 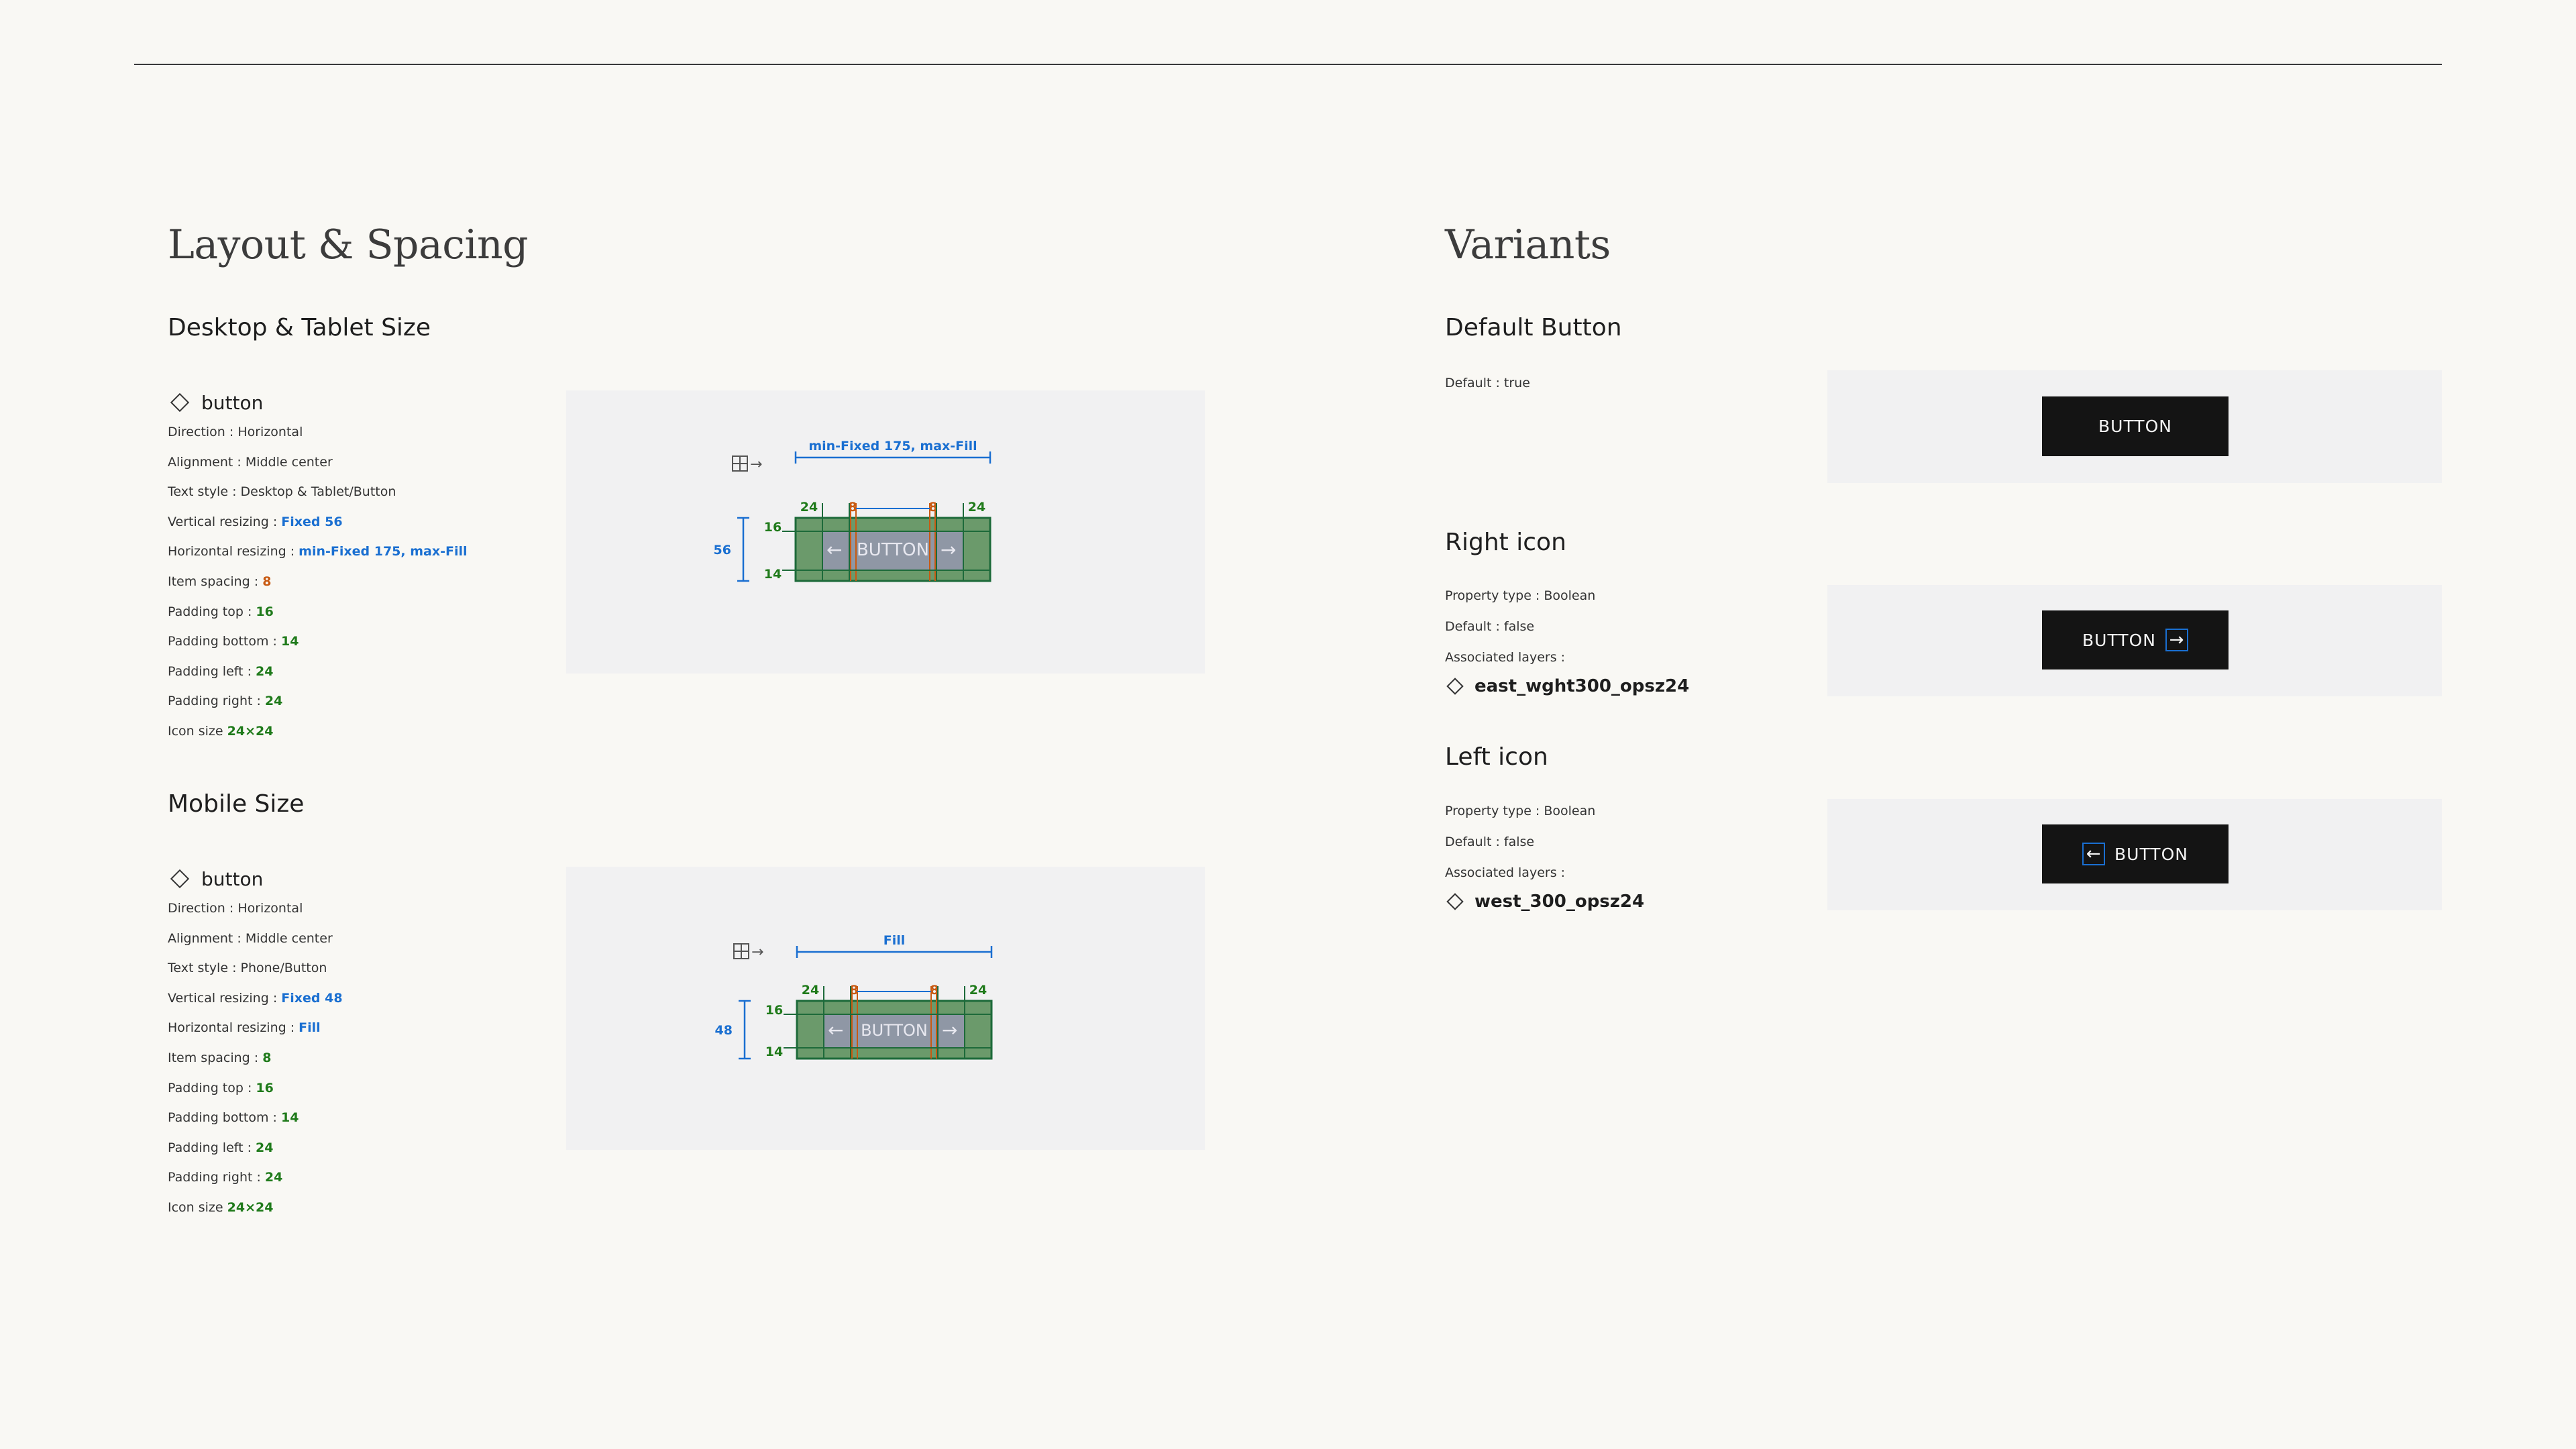 I want to click on component-diamond-icon, so click(x=180, y=402).